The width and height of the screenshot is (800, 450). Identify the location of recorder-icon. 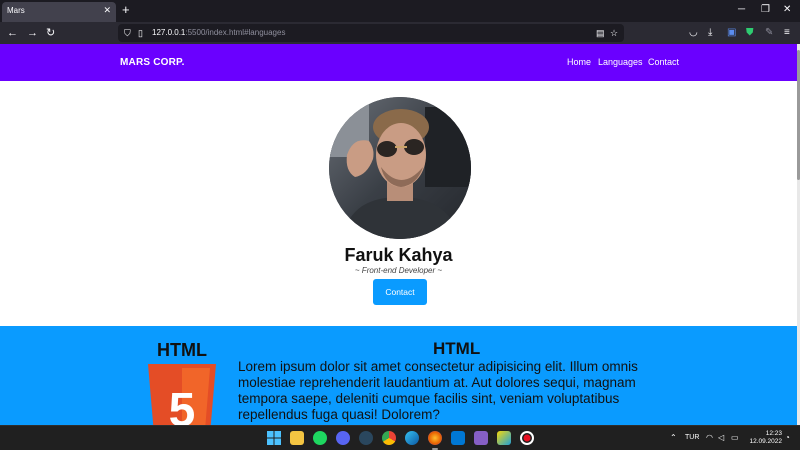
(527, 438).